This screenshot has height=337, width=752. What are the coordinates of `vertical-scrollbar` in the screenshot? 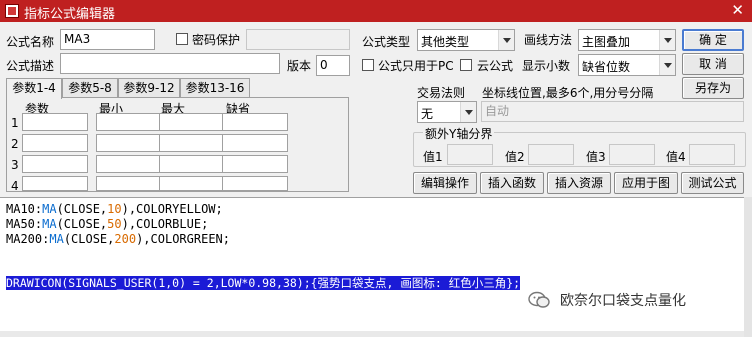 It's located at (748, 267).